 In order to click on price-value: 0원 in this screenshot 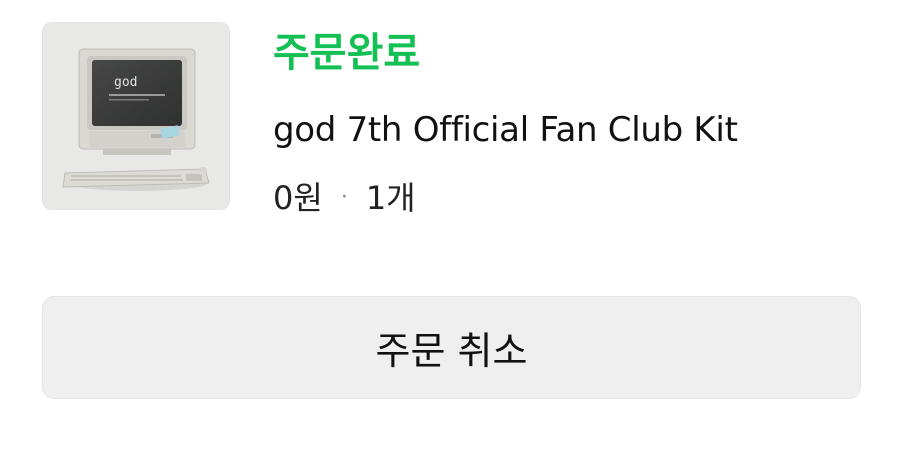, I will do `click(298, 198)`.